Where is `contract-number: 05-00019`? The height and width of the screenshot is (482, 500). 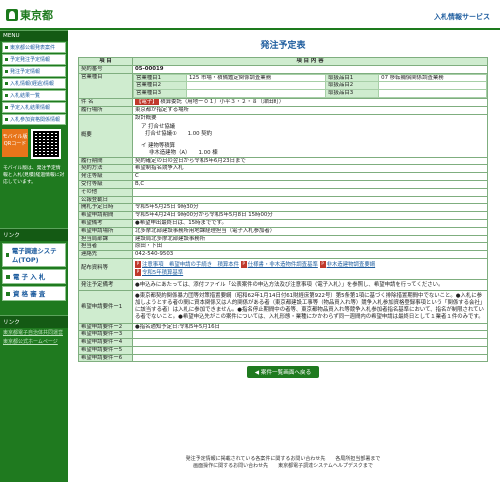 contract-number: 05-00019 is located at coordinates (310, 69).